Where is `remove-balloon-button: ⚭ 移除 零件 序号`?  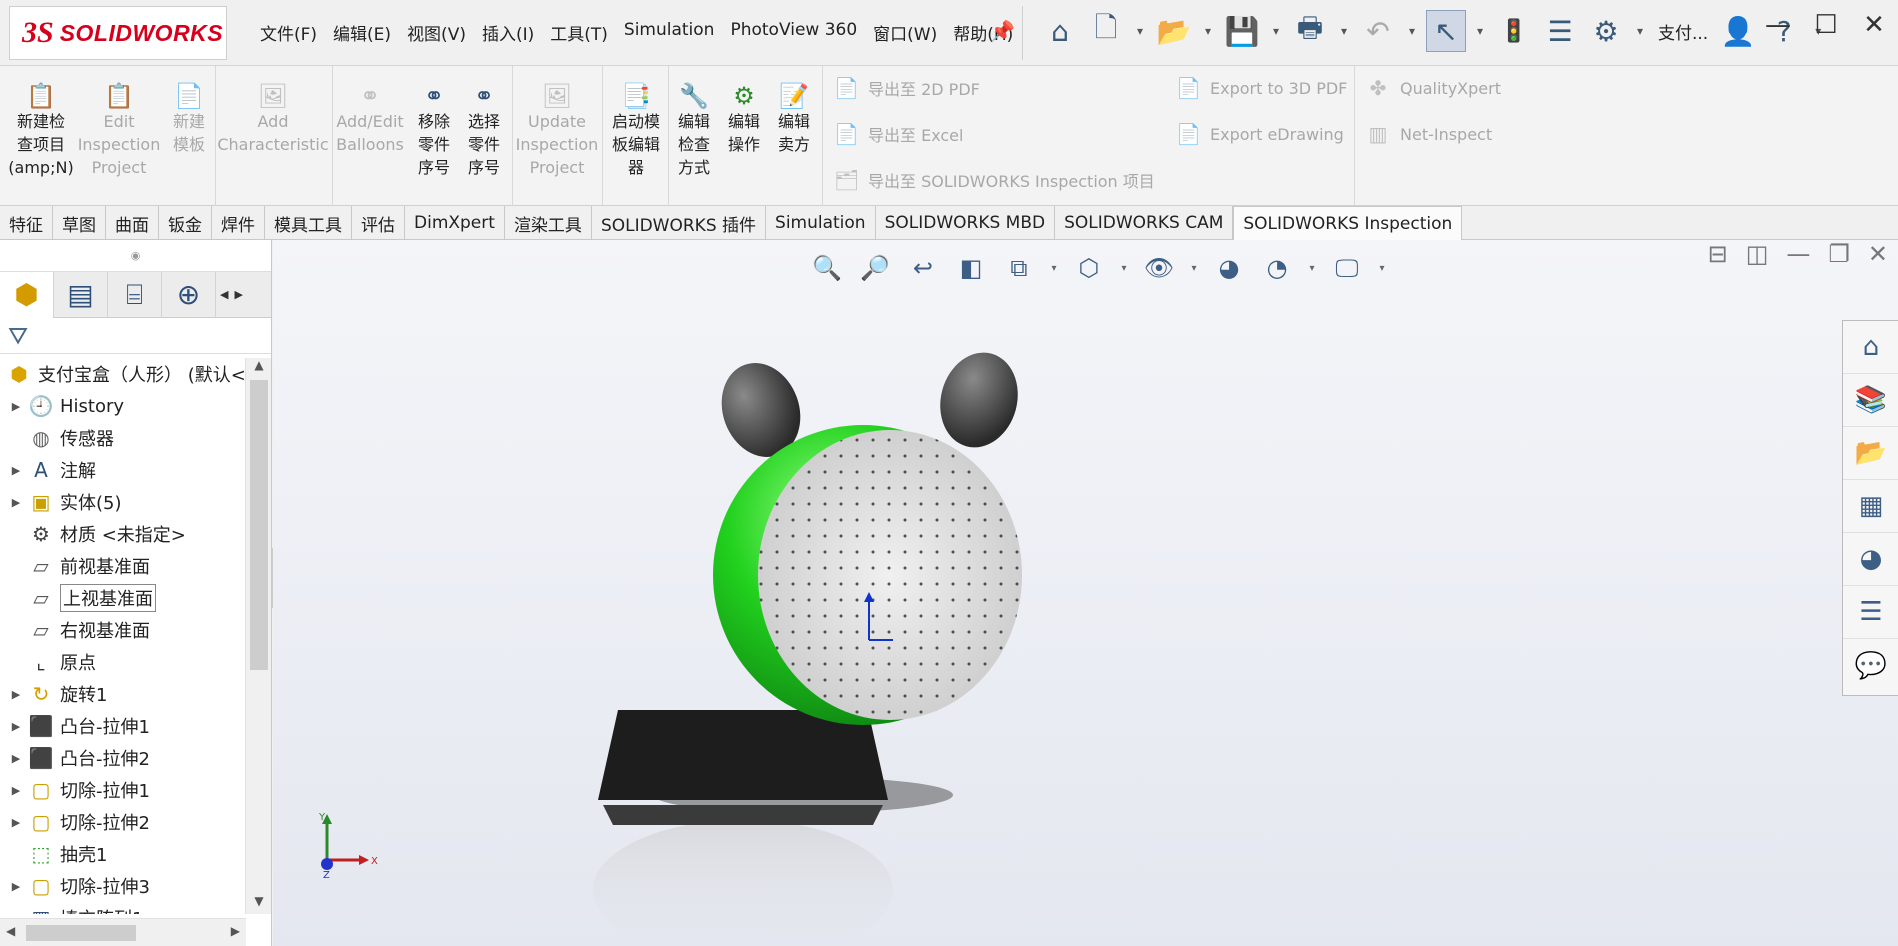
remove-balloon-button: ⚭ 移除 零件 序号 is located at coordinates (434, 131).